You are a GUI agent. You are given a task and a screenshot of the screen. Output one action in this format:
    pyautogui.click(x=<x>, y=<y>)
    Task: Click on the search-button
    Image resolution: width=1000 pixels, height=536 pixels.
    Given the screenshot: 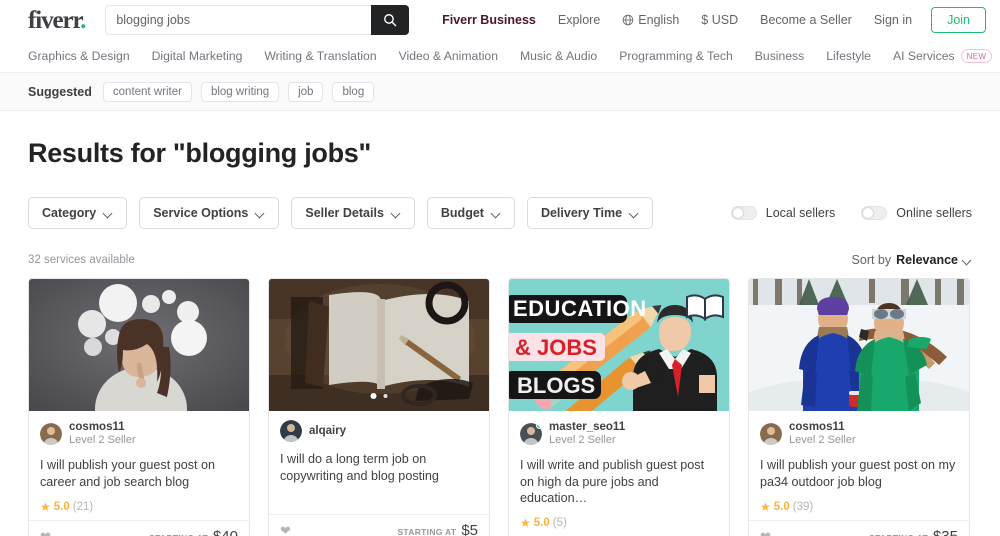 What is the action you would take?
    pyautogui.click(x=390, y=20)
    